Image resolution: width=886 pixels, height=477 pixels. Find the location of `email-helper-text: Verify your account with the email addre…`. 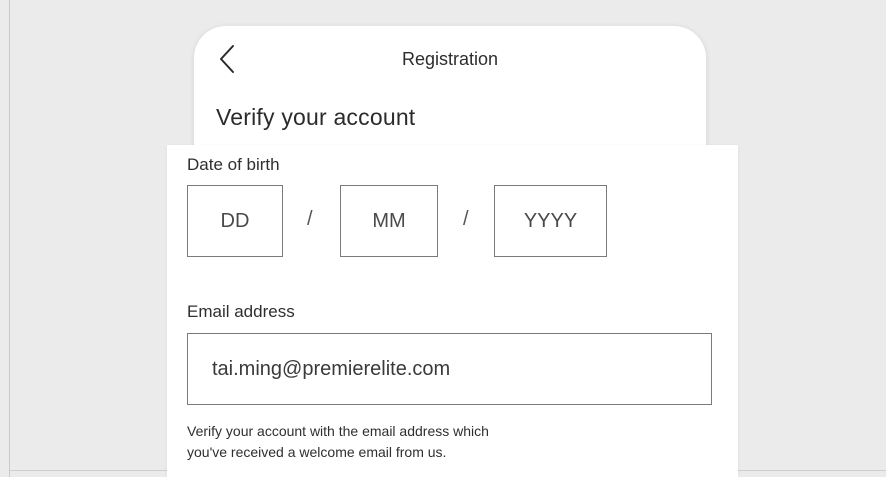

email-helper-text: Verify your account with the email addre… is located at coordinates (447, 442).